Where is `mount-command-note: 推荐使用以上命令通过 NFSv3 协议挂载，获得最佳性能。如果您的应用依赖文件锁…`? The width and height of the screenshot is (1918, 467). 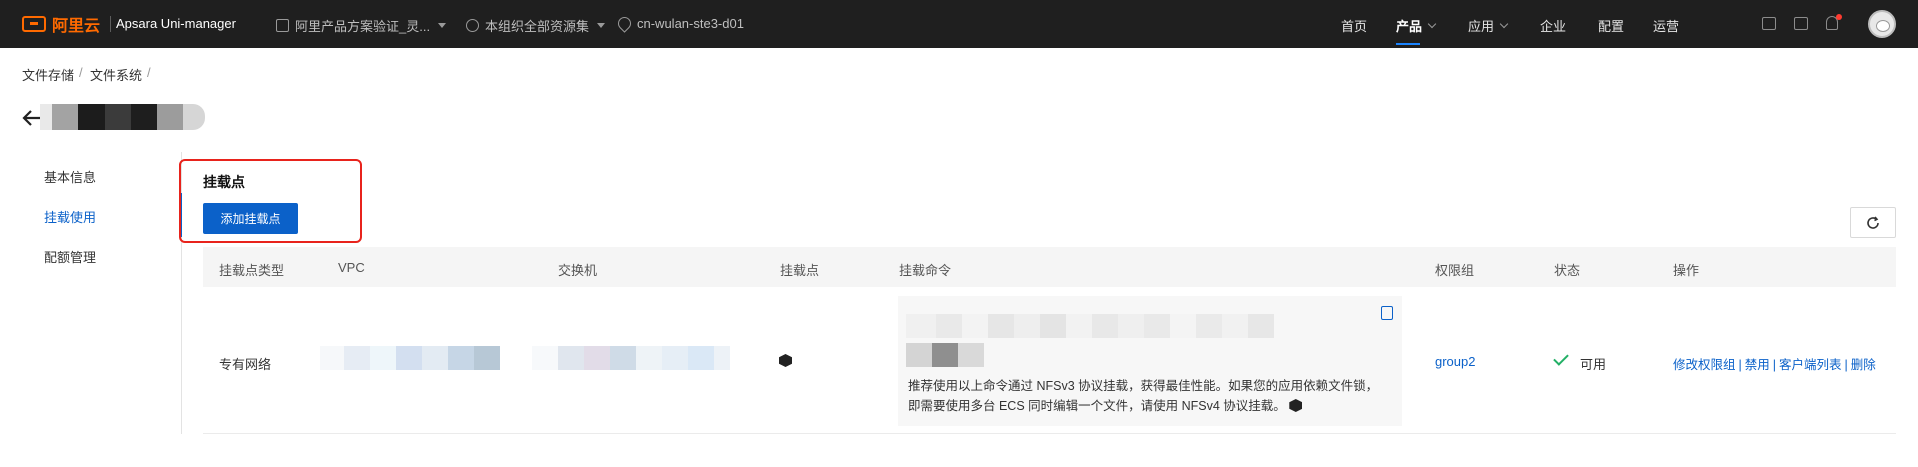
mount-command-note: 推荐使用以上命令通过 NFSv3 协议挂载，获得最佳性能。如果您的应用依赖文件锁… is located at coordinates (1148, 396).